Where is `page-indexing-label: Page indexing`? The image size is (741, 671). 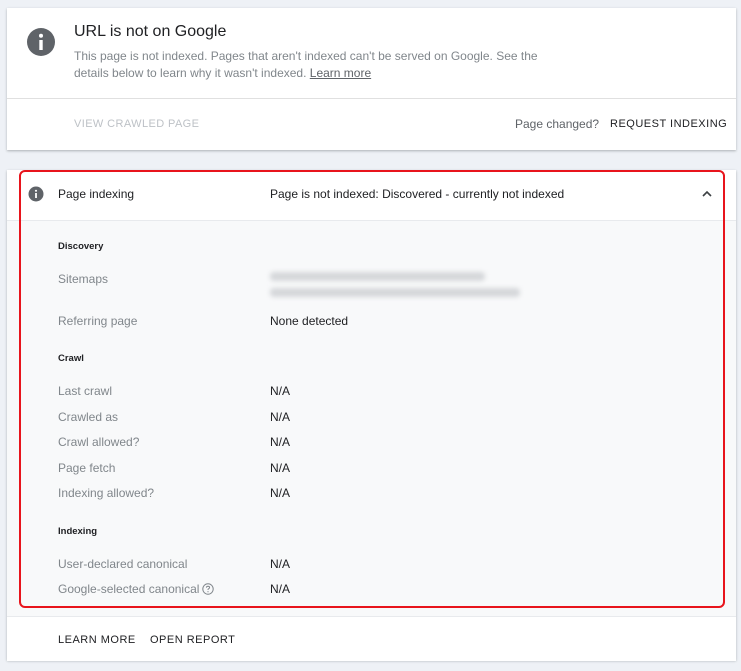
page-indexing-label: Page indexing is located at coordinates (96, 194).